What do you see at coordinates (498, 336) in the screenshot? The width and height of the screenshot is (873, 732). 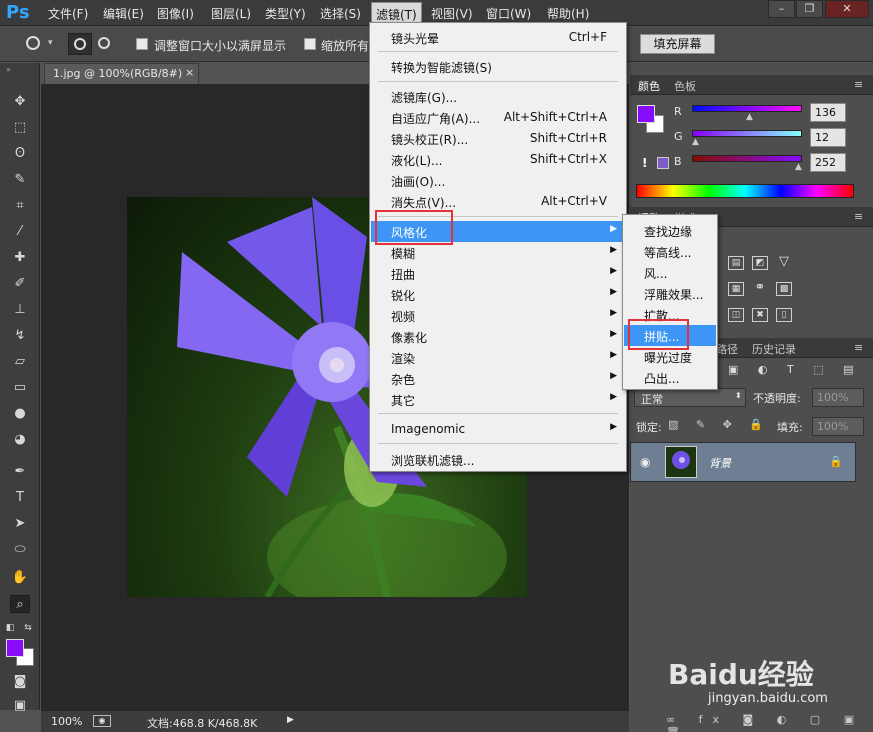 I see `menu-item-pixelate: 像素化 ▶` at bounding box center [498, 336].